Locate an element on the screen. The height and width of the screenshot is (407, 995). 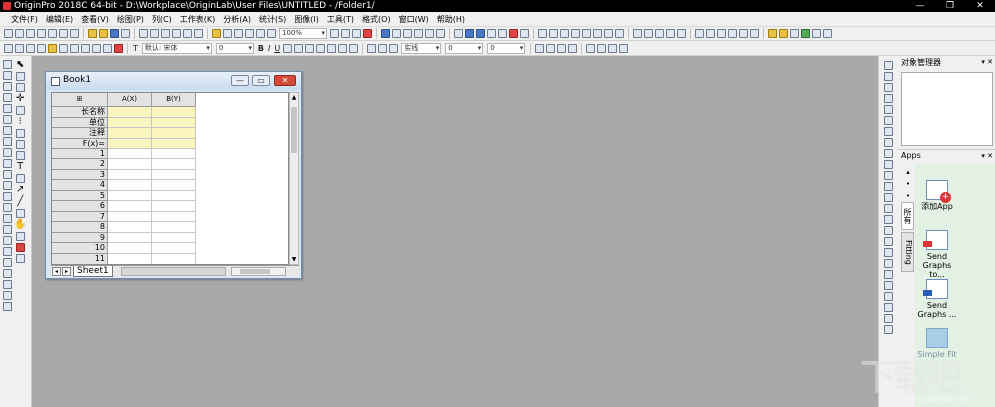
export-graph-icon is located at coordinates (198, 33).